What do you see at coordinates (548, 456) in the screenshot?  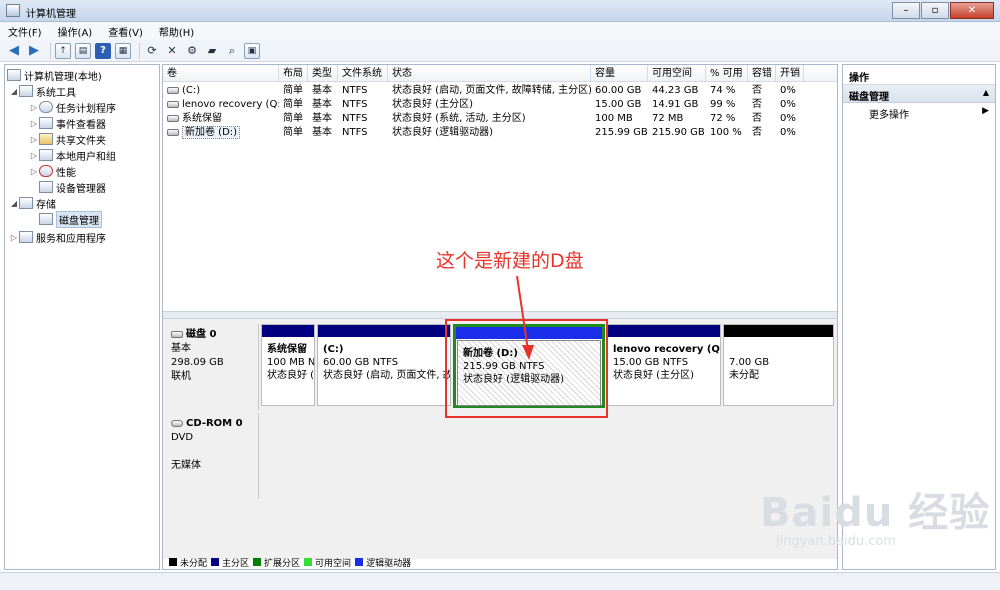 I see `cdrom-area` at bounding box center [548, 456].